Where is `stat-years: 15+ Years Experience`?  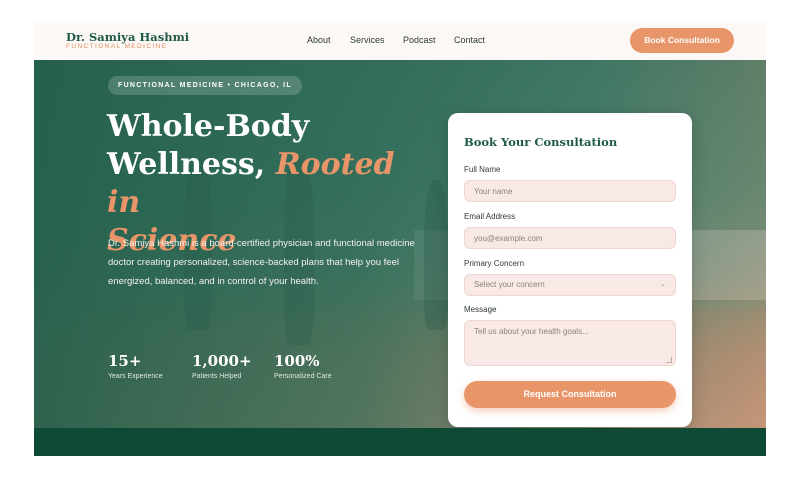 stat-years: 15+ Years Experience is located at coordinates (135, 366).